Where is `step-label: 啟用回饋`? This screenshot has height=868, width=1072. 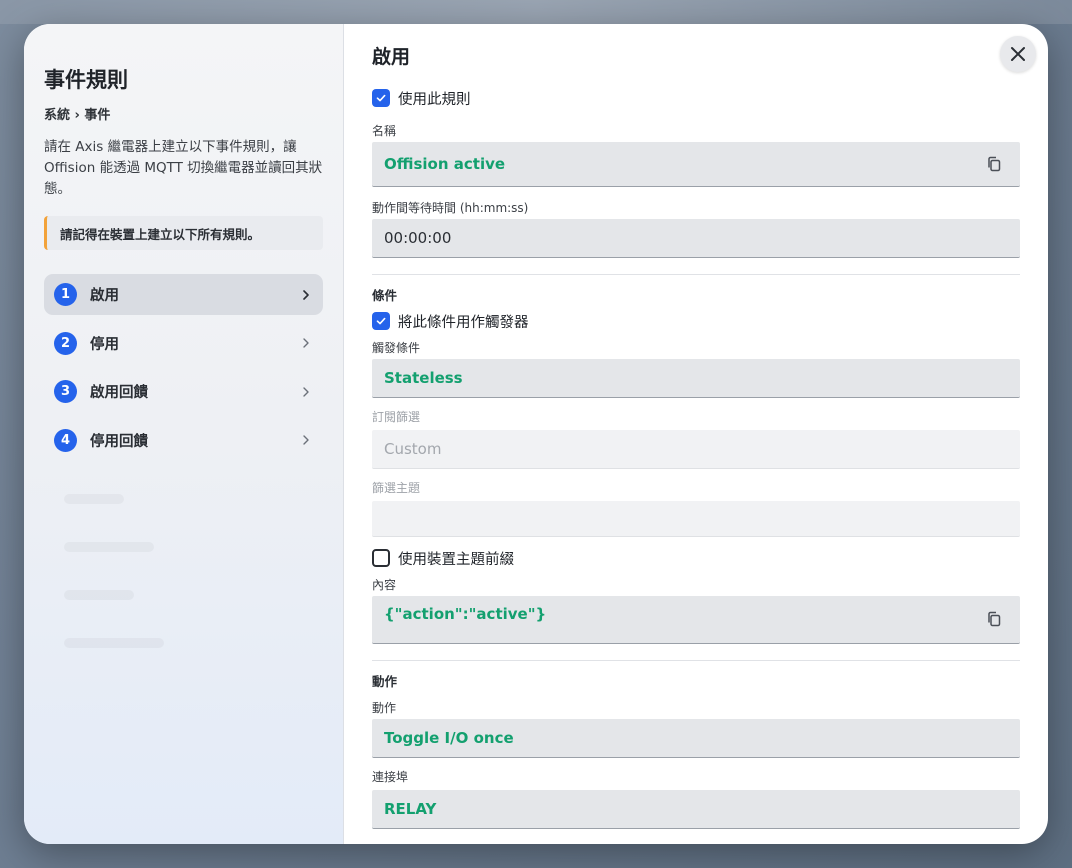 step-label: 啟用回饋 is located at coordinates (119, 393).